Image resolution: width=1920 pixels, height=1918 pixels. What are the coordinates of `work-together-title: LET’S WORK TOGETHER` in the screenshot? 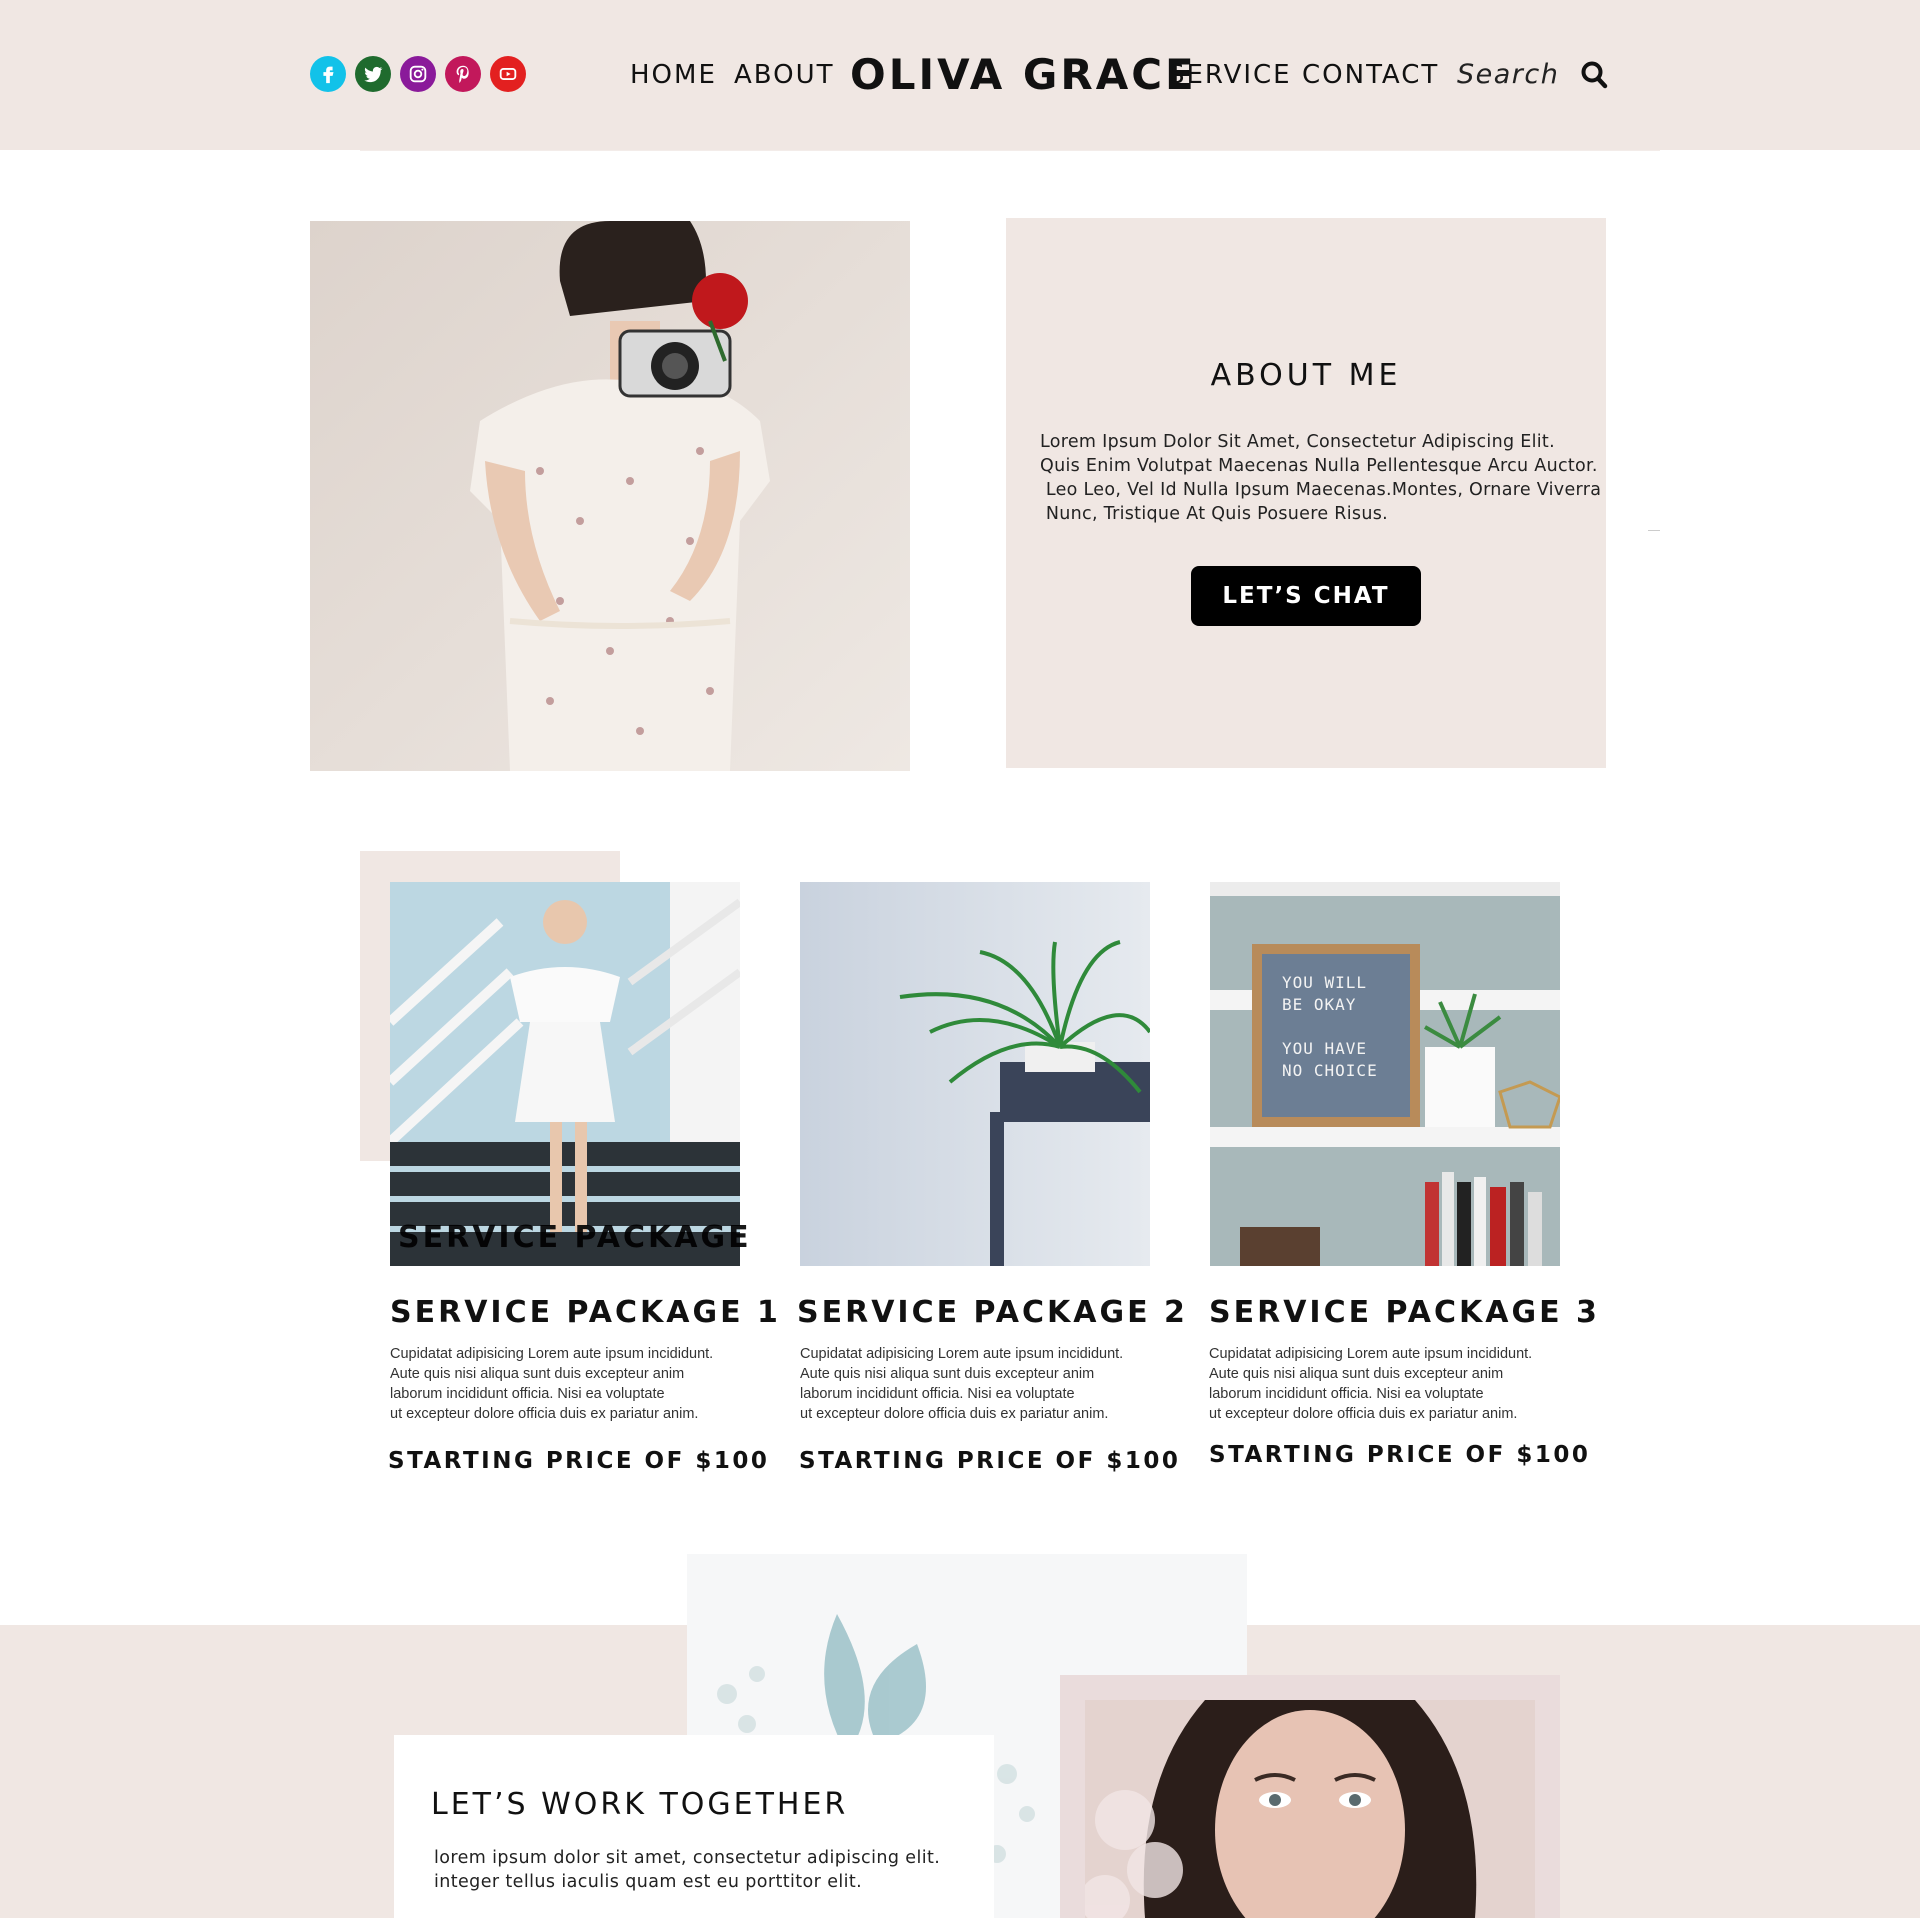 It's located at (640, 1804).